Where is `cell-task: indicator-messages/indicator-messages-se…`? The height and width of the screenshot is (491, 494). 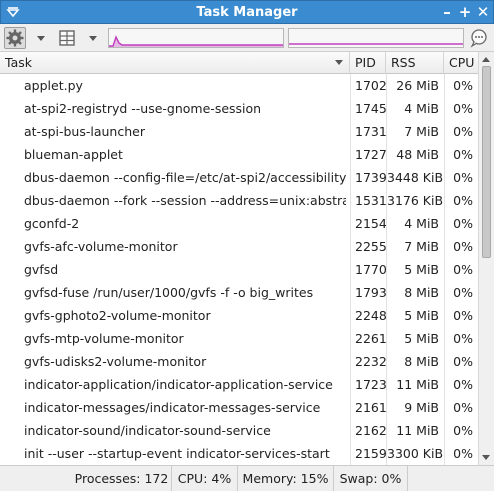 cell-task: indicator-messages/indicator-messages-se… is located at coordinates (172, 407).